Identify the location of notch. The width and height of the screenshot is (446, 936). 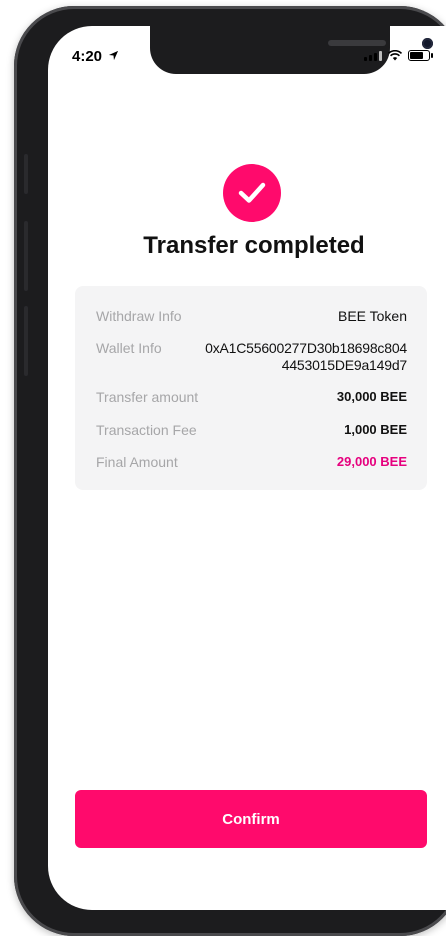
(291, 50).